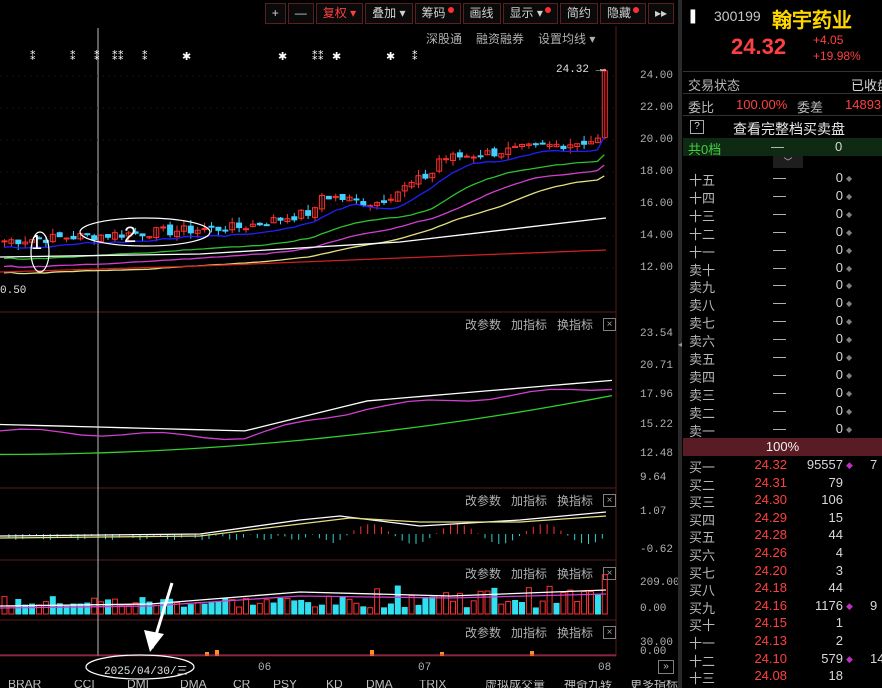  Describe the element at coordinates (782, 358) in the screenshot. I see `sell-level-row: 卖五 — 0 ◆` at that location.